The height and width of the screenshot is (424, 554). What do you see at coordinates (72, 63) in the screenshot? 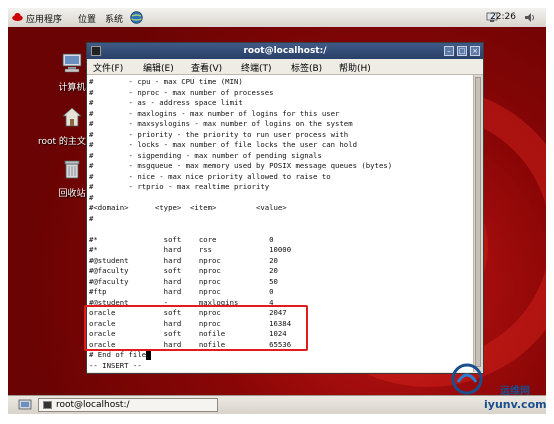
I see `computer-icon` at bounding box center [72, 63].